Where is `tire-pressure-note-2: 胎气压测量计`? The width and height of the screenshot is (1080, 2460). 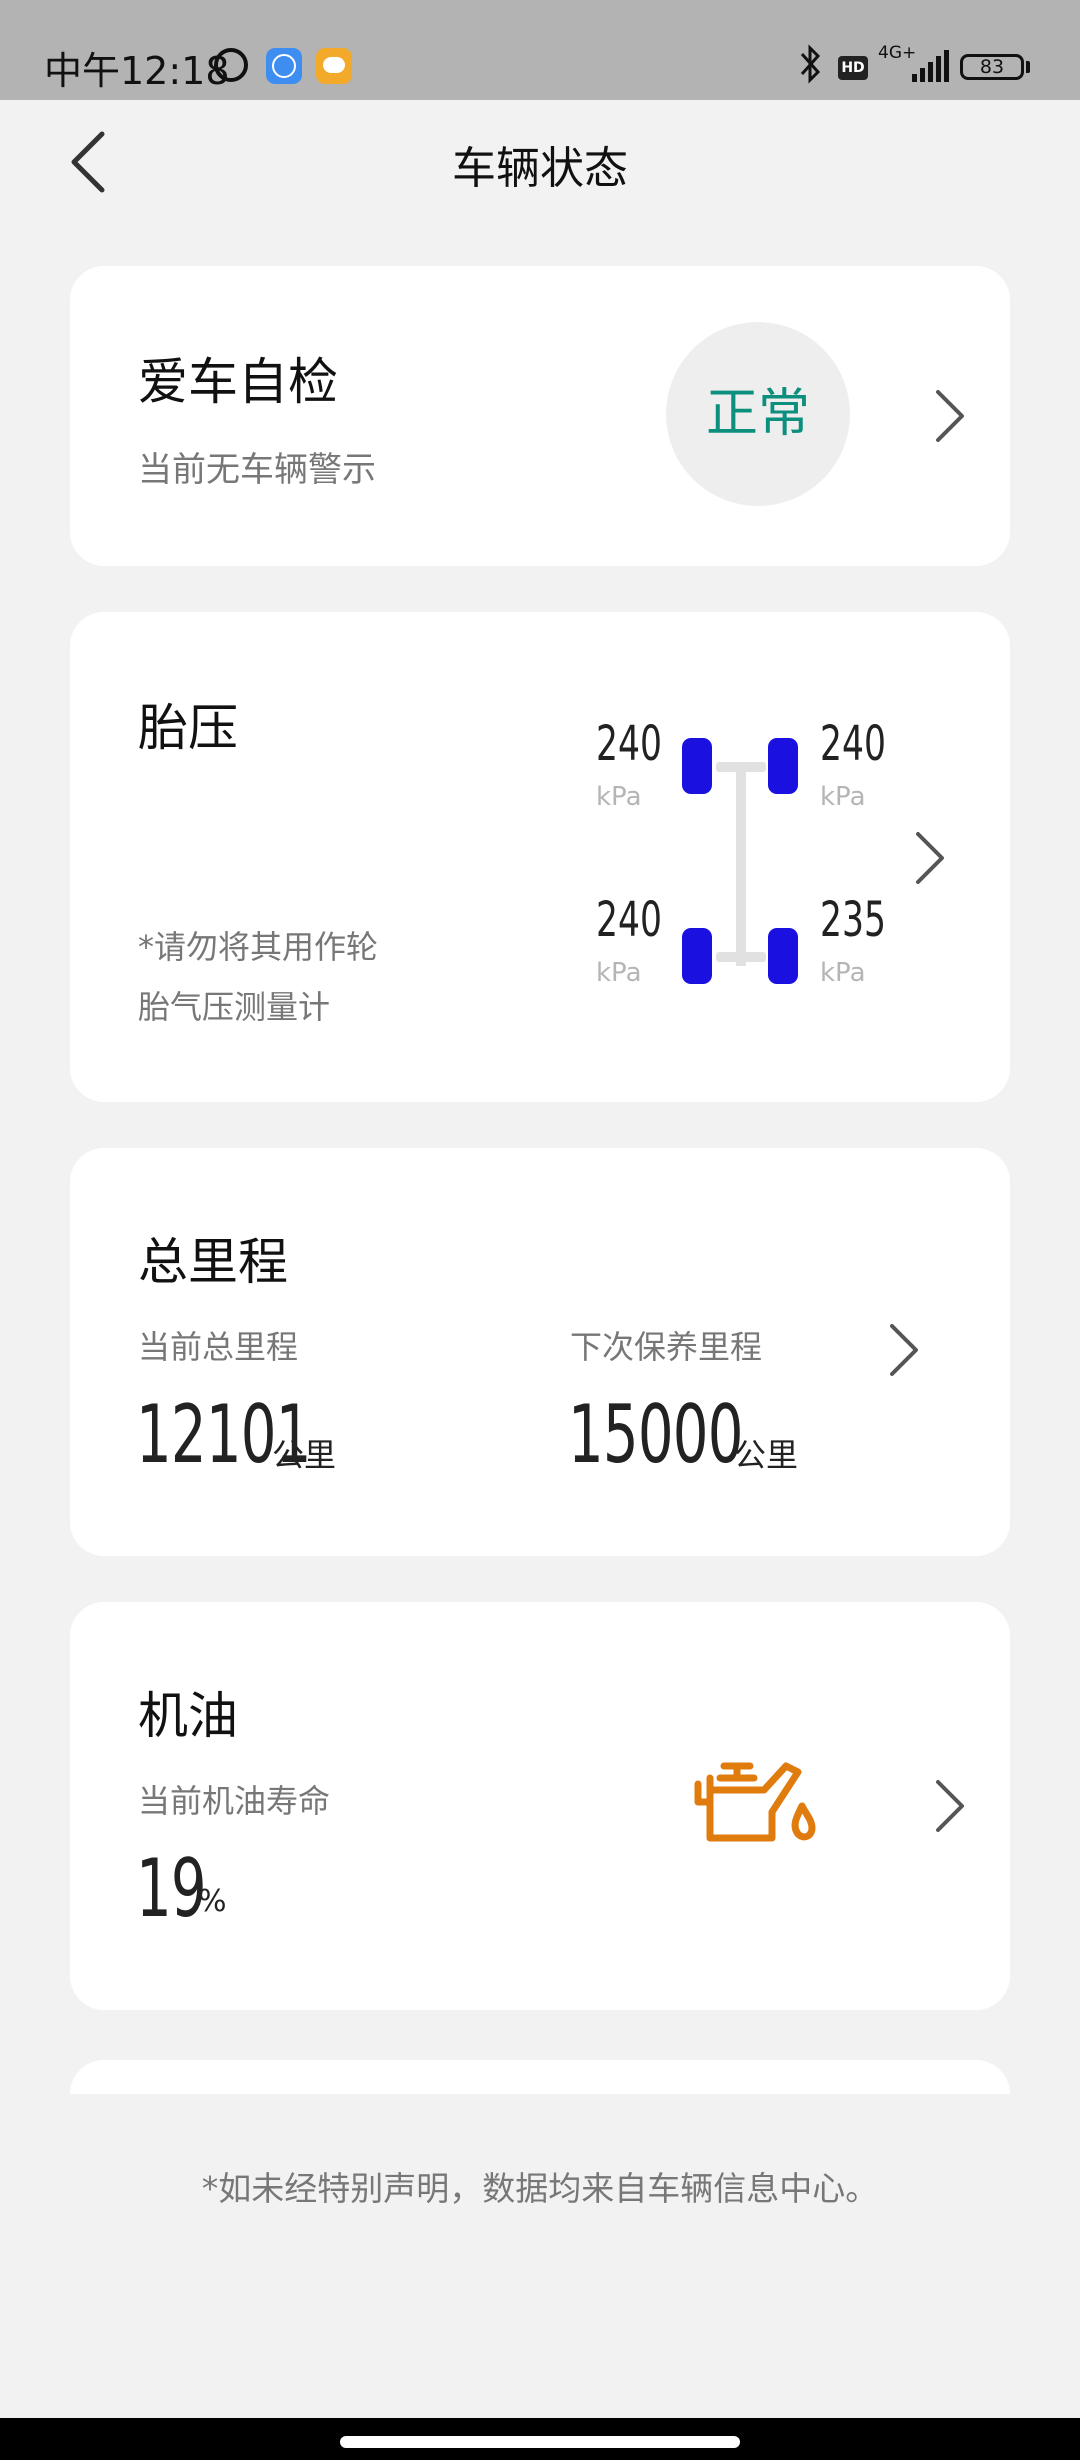 tire-pressure-note-2: 胎气压测量计 is located at coordinates (234, 1007).